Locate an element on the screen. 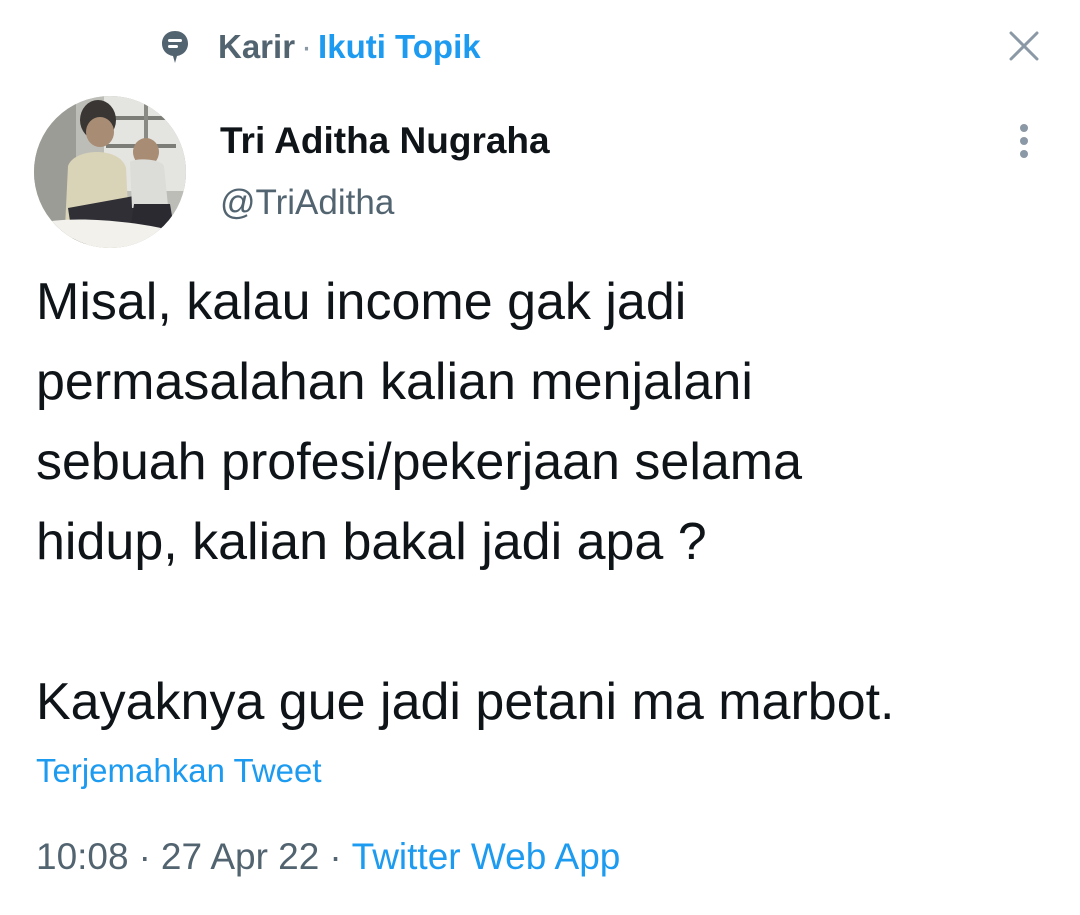 The image size is (1080, 915). avatar is located at coordinates (110, 172).